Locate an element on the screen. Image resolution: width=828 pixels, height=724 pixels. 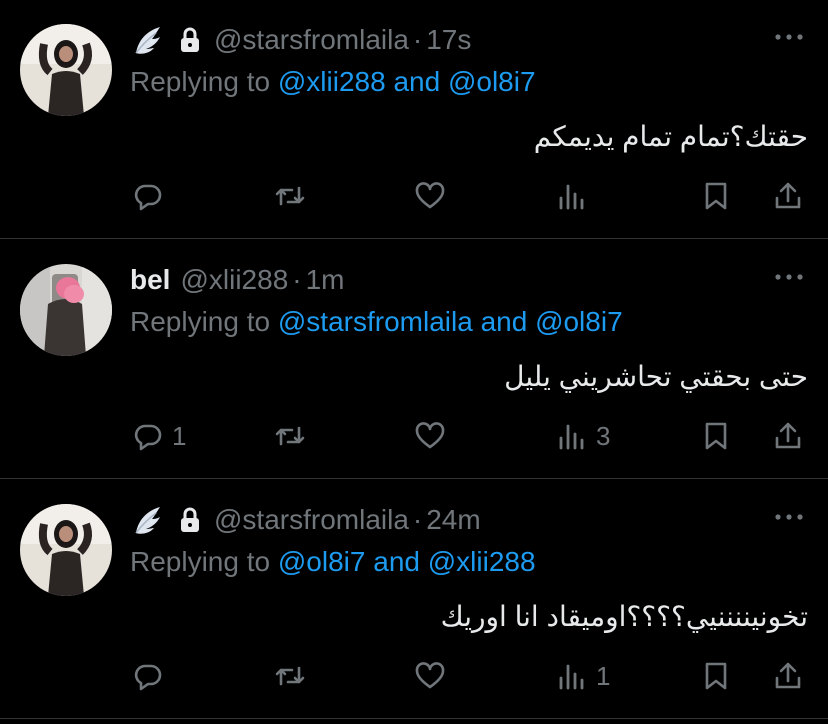
views-button: 3 is located at coordinates (583, 436).